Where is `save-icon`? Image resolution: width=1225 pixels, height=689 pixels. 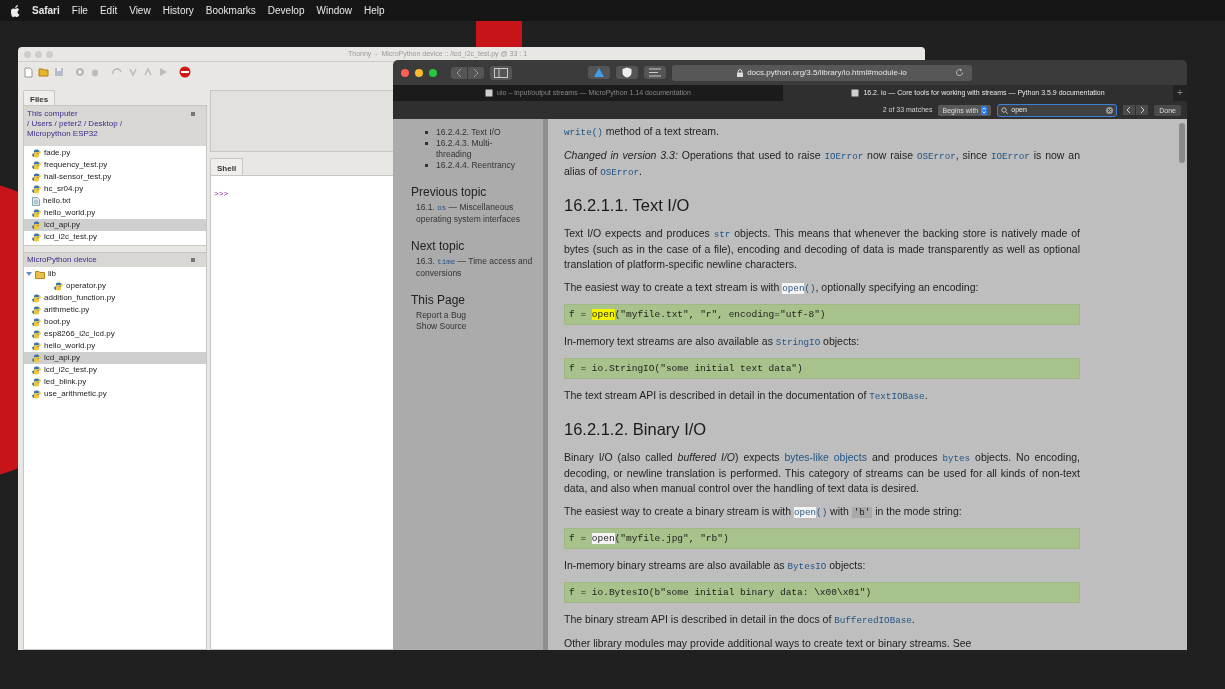 save-icon is located at coordinates (59, 72).